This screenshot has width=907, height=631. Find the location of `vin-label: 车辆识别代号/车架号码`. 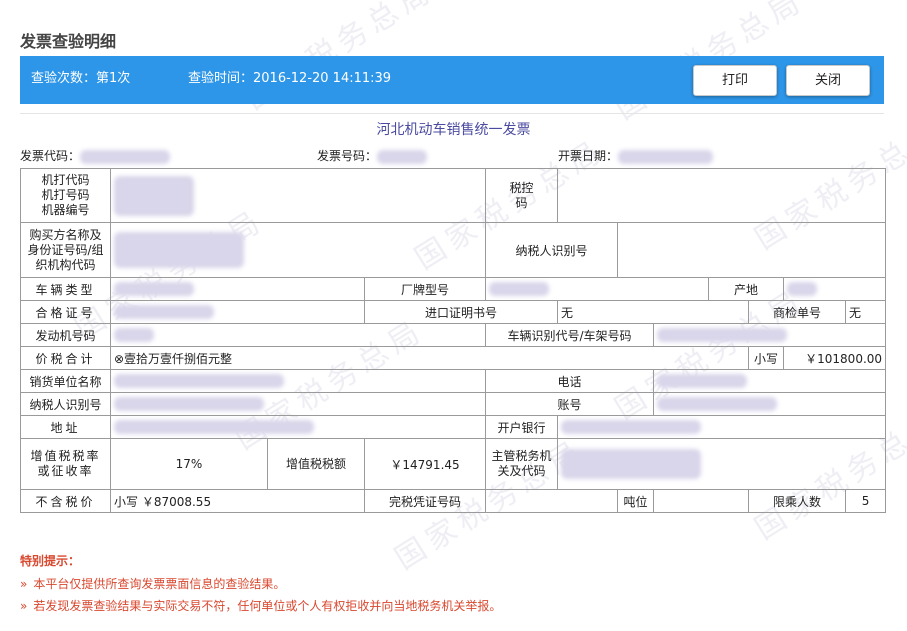

vin-label: 车辆识别代号/车架号码 is located at coordinates (570, 335).